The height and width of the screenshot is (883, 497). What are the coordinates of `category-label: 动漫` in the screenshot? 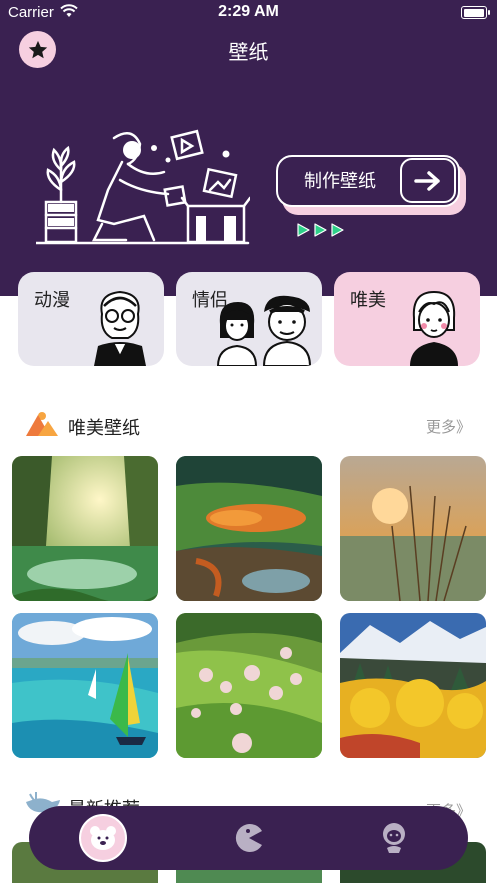 It's located at (52, 300).